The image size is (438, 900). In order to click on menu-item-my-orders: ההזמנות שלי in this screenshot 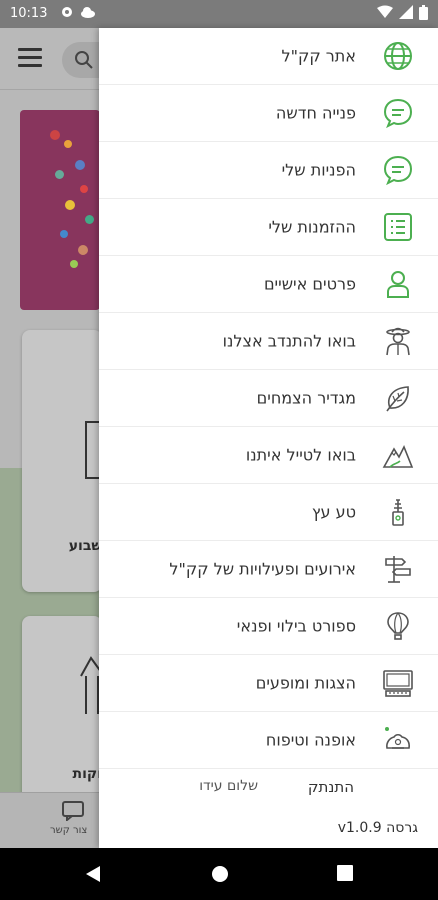, I will do `click(268, 227)`.